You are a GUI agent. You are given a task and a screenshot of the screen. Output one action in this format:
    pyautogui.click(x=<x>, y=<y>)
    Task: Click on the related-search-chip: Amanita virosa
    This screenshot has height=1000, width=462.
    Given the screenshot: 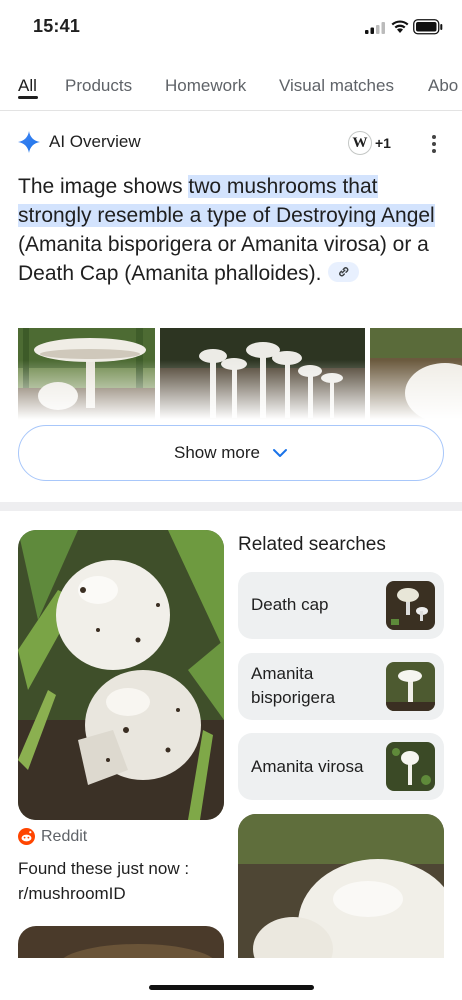 What is the action you would take?
    pyautogui.click(x=341, y=766)
    